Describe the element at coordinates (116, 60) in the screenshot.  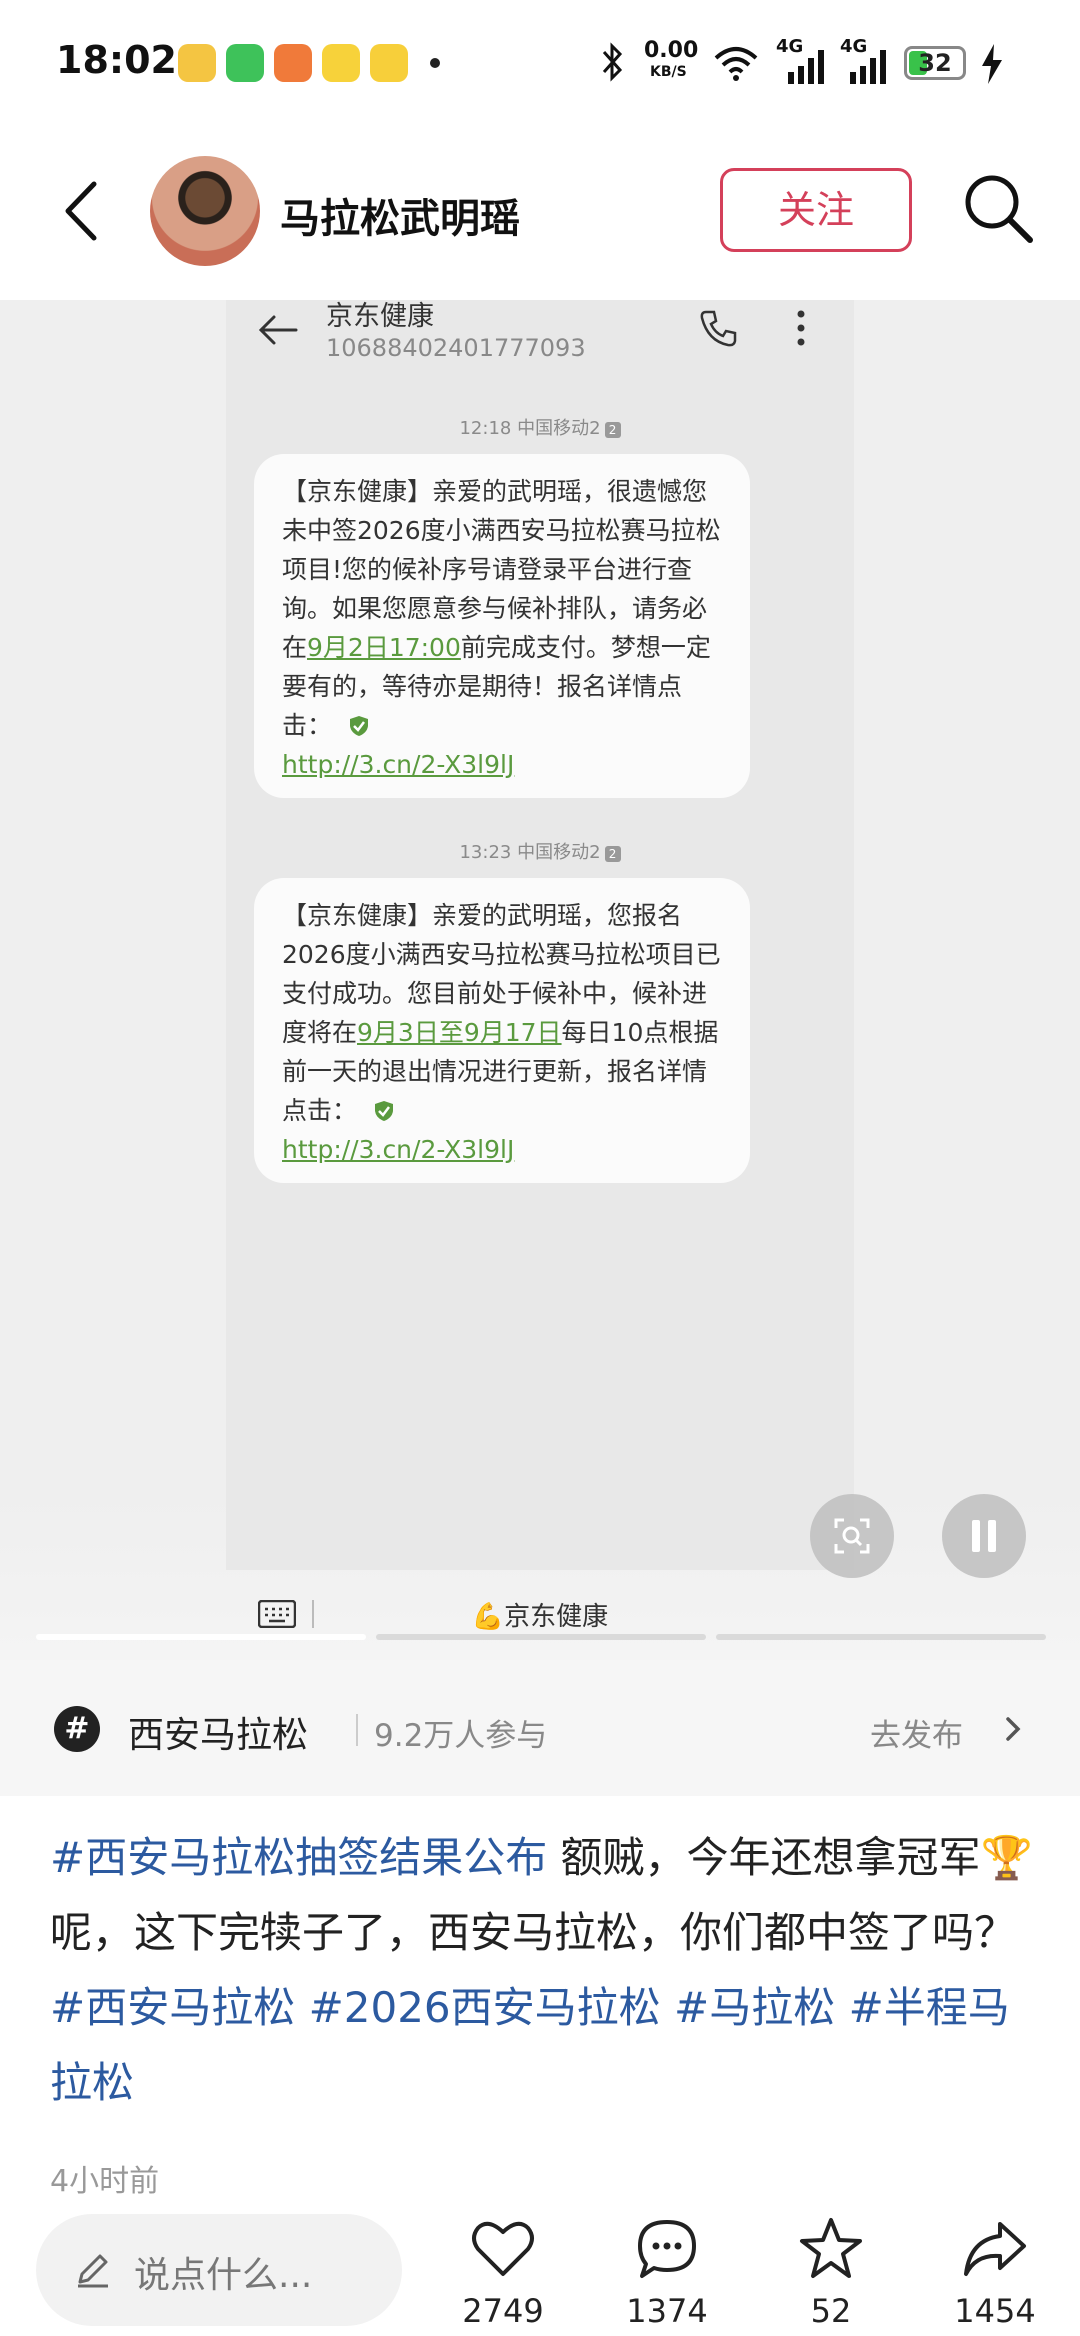
I see `status-time: 18:02` at that location.